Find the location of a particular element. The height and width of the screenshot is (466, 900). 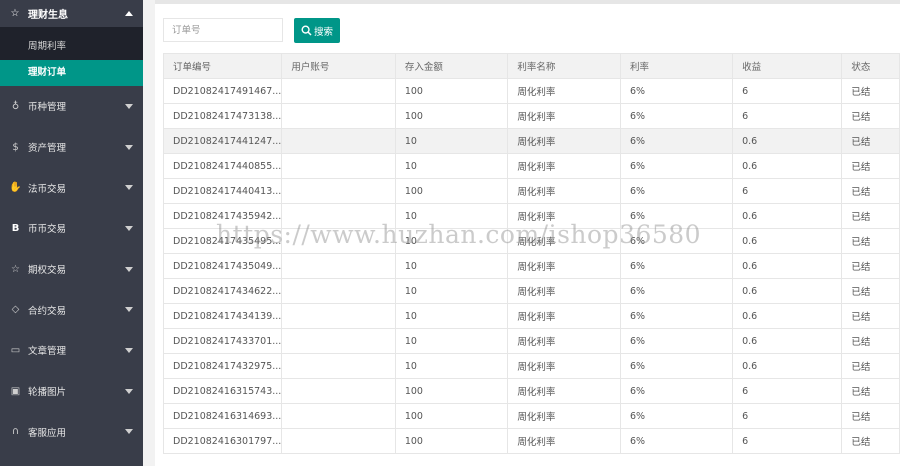

bitcoin-icon: B is located at coordinates (15, 228).